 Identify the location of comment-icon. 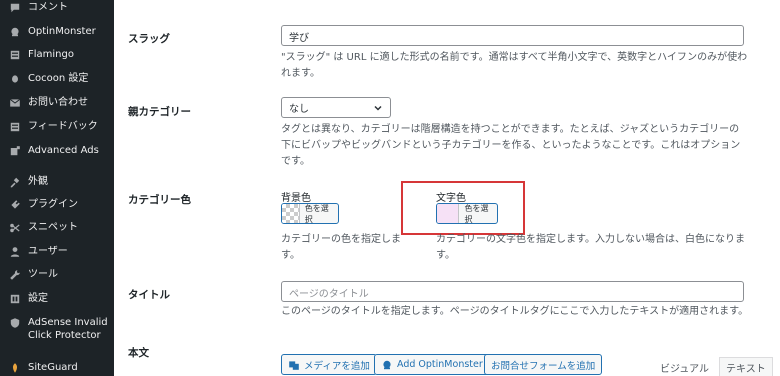
(15, 8).